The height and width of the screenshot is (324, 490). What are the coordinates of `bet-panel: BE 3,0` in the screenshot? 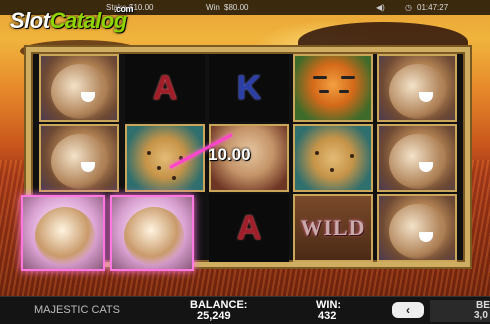 It's located at (460, 311).